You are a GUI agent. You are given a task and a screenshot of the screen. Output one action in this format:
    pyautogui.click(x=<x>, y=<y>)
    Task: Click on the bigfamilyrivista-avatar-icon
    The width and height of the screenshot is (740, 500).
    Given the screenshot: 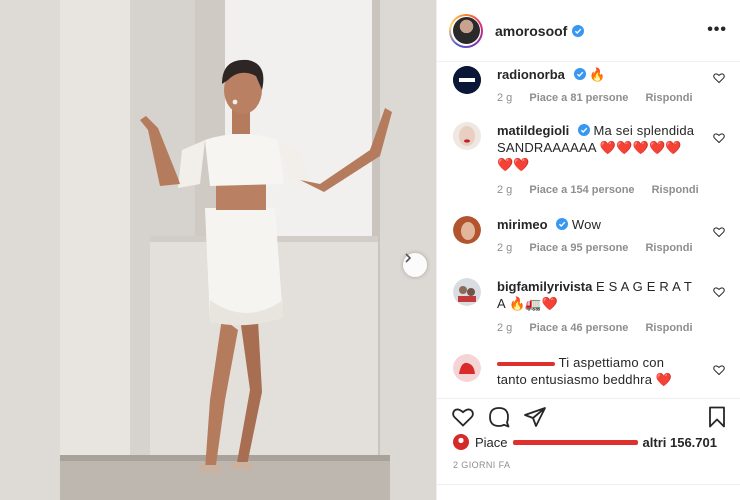 What is the action you would take?
    pyautogui.click(x=467, y=292)
    